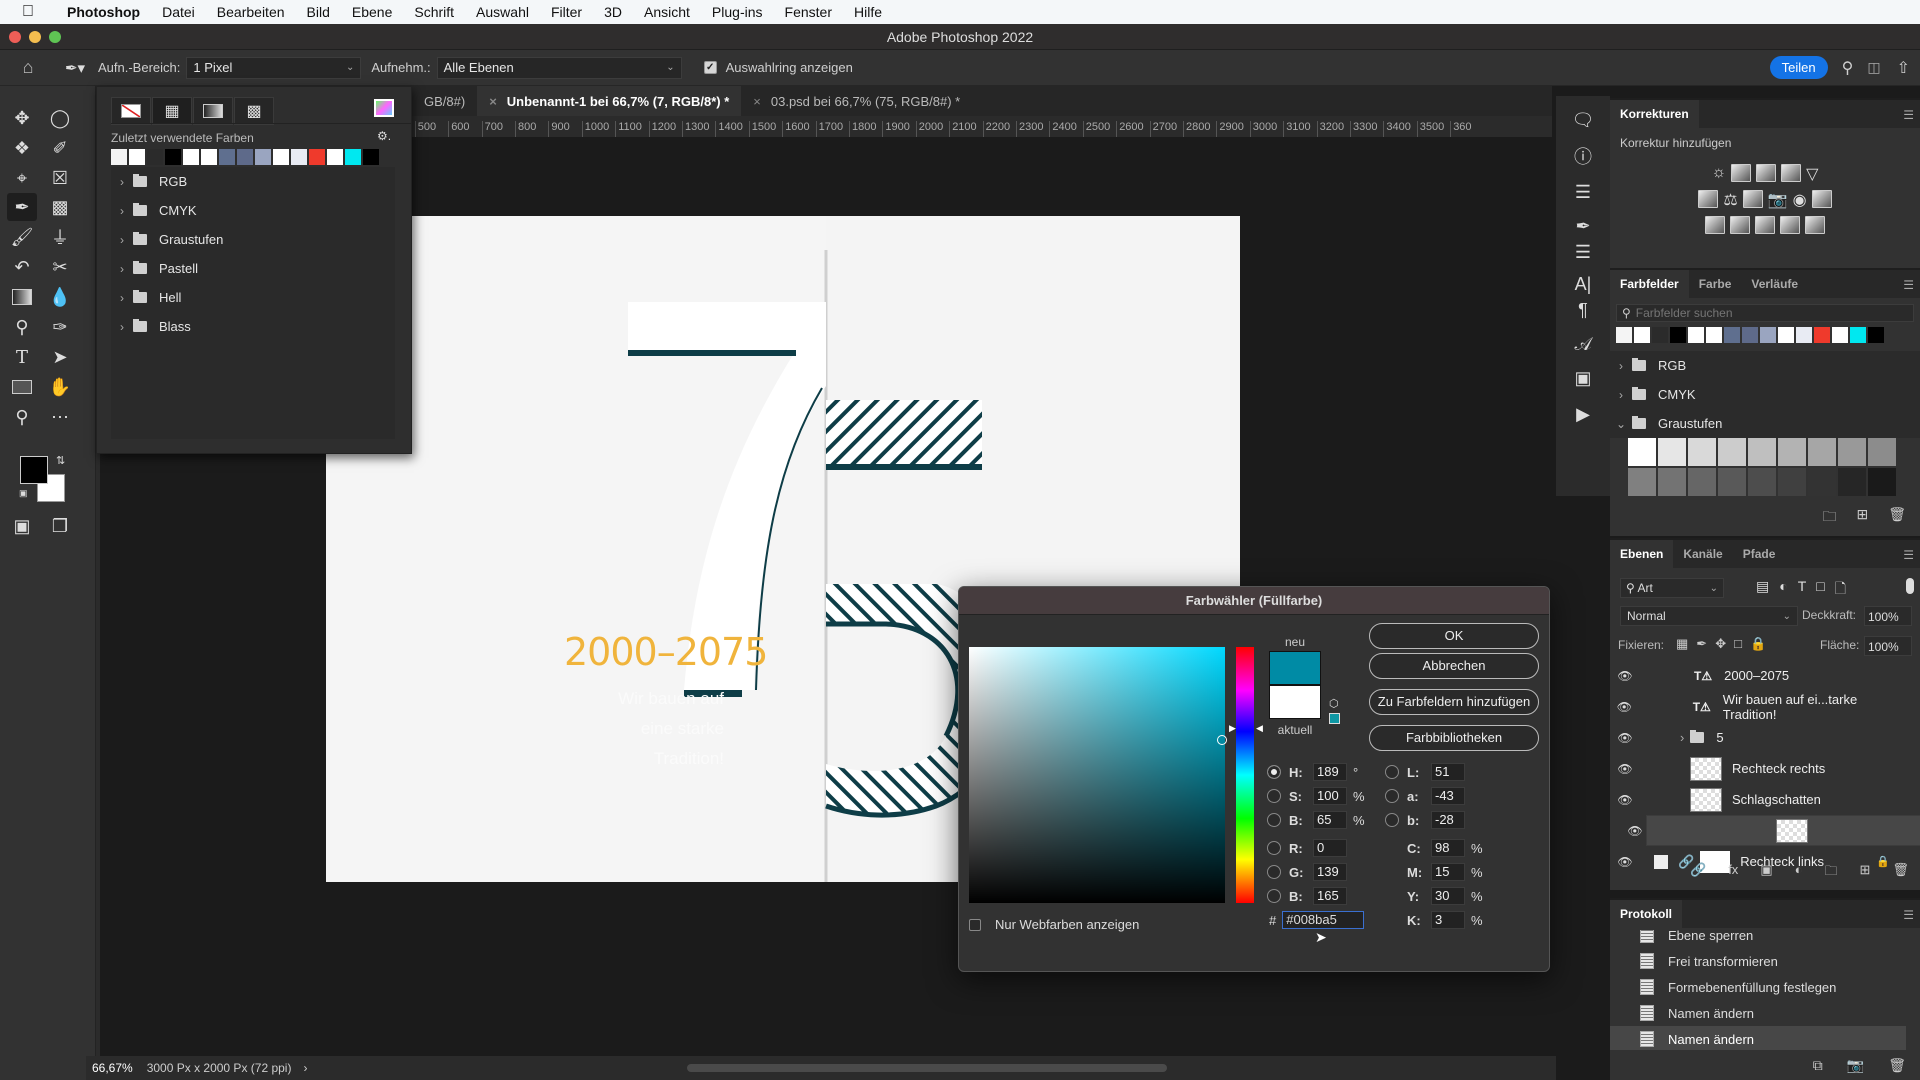  What do you see at coordinates (34, 470) in the screenshot?
I see `foreground-color-swatch-front` at bounding box center [34, 470].